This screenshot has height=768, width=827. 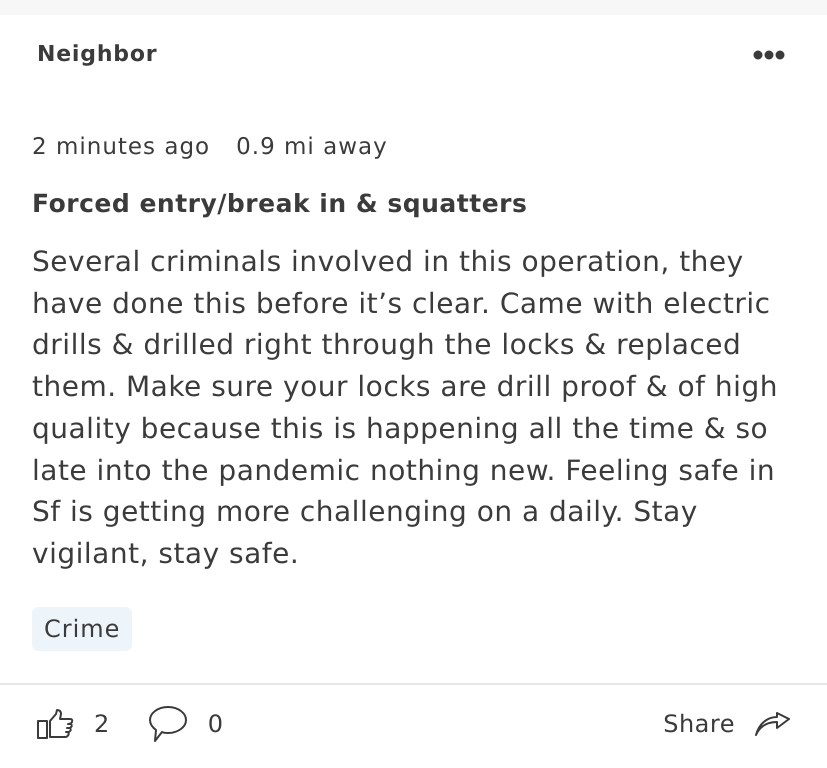 I want to click on more-options-button, so click(x=769, y=55).